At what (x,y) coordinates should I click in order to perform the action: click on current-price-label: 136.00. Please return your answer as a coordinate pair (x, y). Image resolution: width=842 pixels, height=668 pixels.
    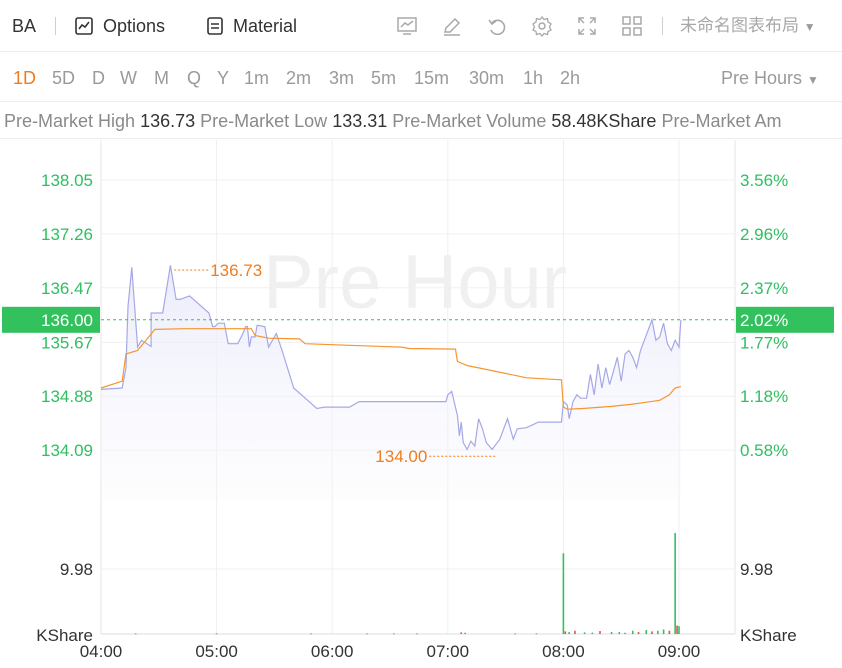
    Looking at the image, I should click on (67, 320).